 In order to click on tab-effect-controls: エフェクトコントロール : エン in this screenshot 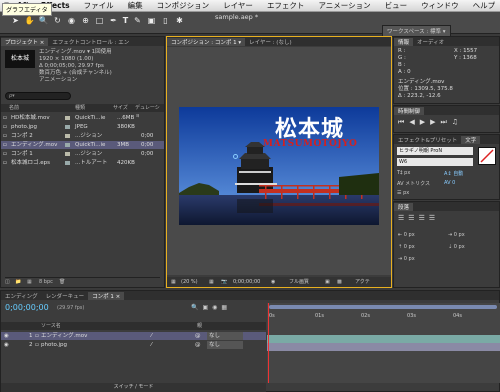, I will do `click(90, 42)`.